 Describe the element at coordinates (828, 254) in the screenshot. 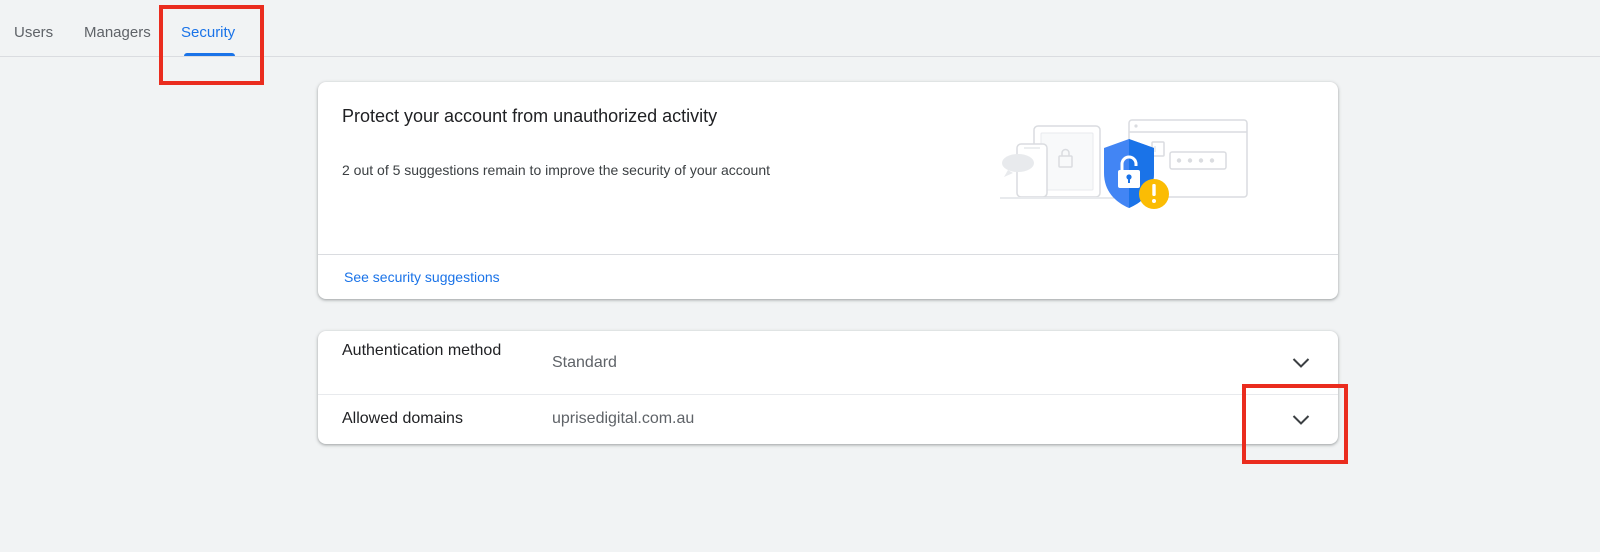

I see `card-divider` at that location.